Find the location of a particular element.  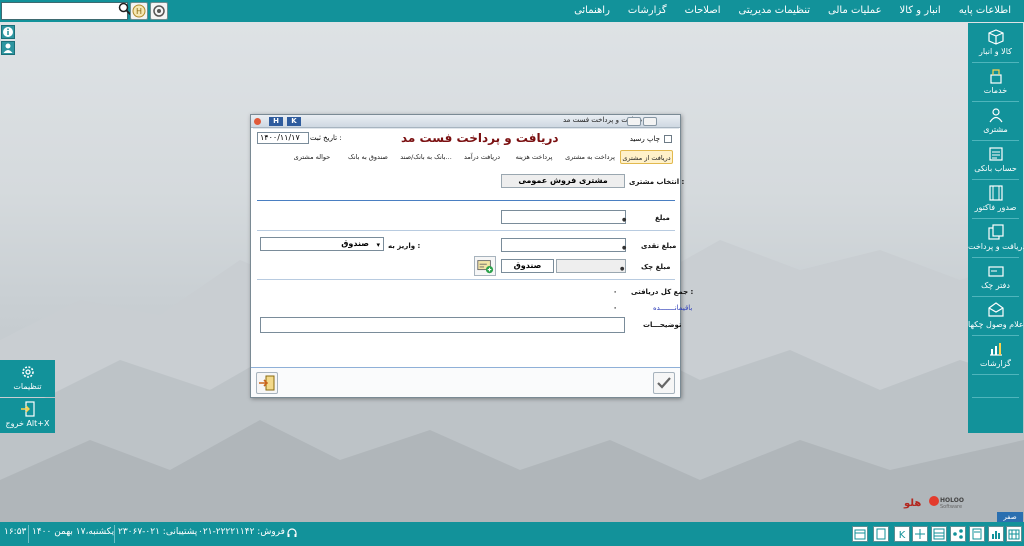

add-check-icon is located at coordinates (485, 267).